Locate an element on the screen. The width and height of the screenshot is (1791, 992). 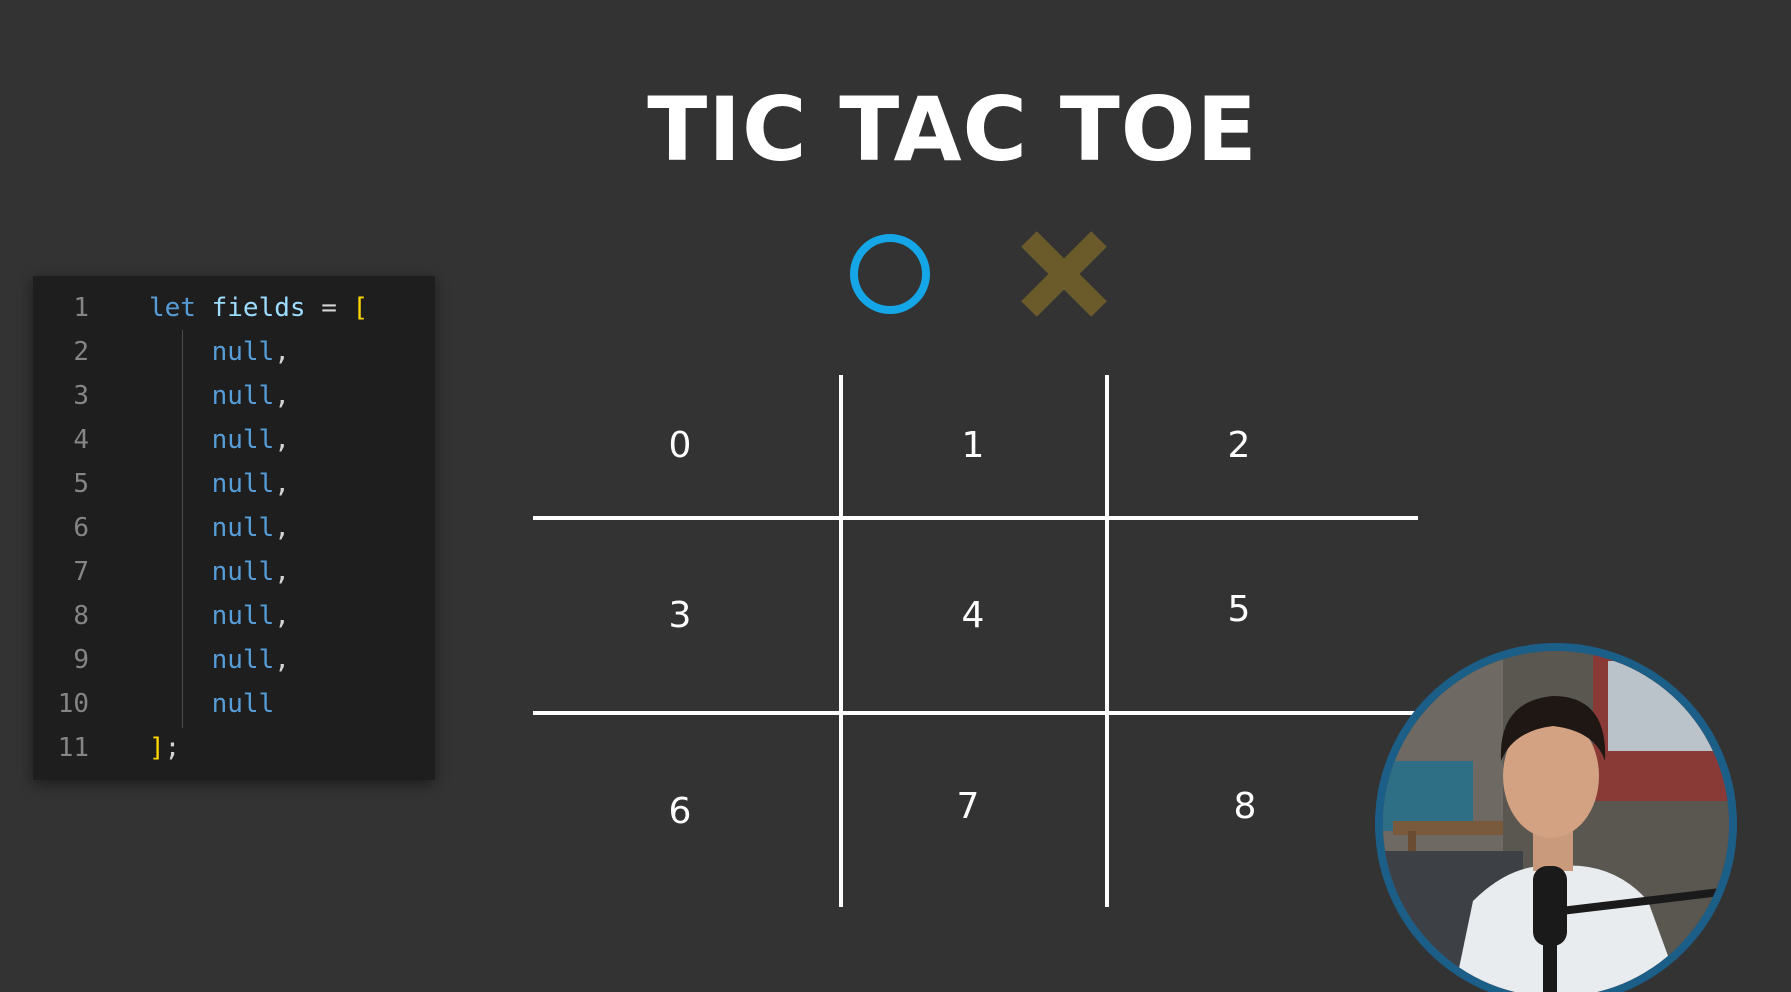
cell-index-8: 8 is located at coordinates (1245, 807).